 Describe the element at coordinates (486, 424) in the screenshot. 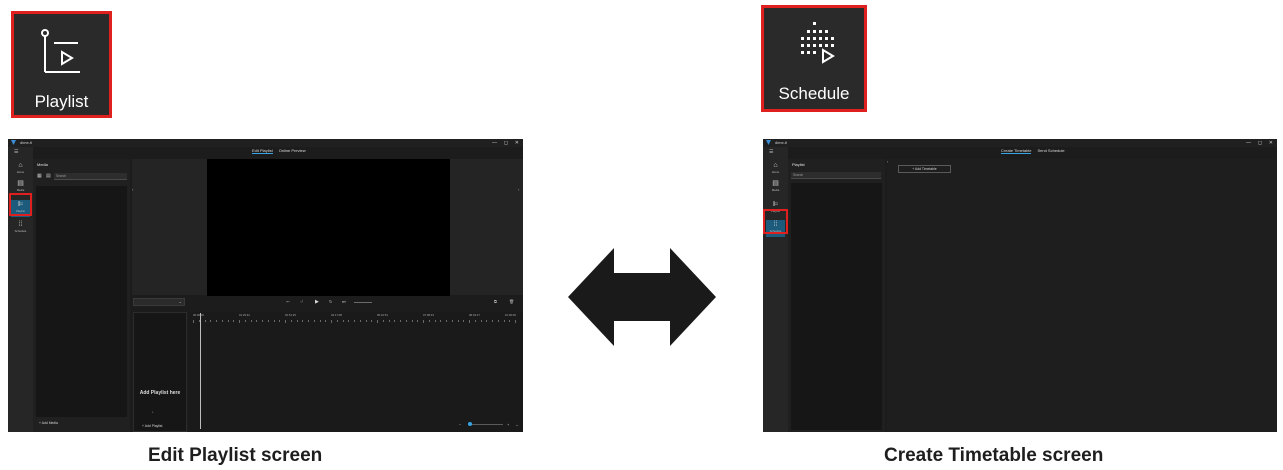

I see `zoom-slider` at that location.